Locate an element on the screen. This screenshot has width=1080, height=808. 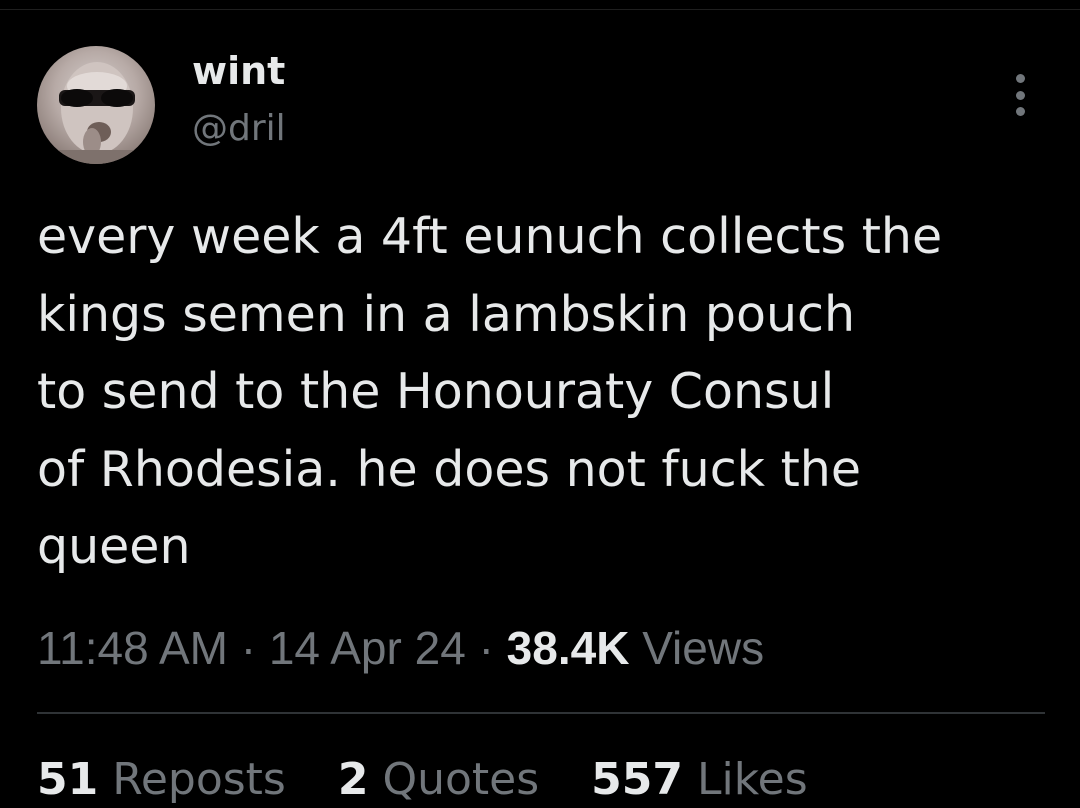
tweet-meta: 11:48 AM · 14 Apr 24 · 38.4K Views is located at coordinates (400, 648).